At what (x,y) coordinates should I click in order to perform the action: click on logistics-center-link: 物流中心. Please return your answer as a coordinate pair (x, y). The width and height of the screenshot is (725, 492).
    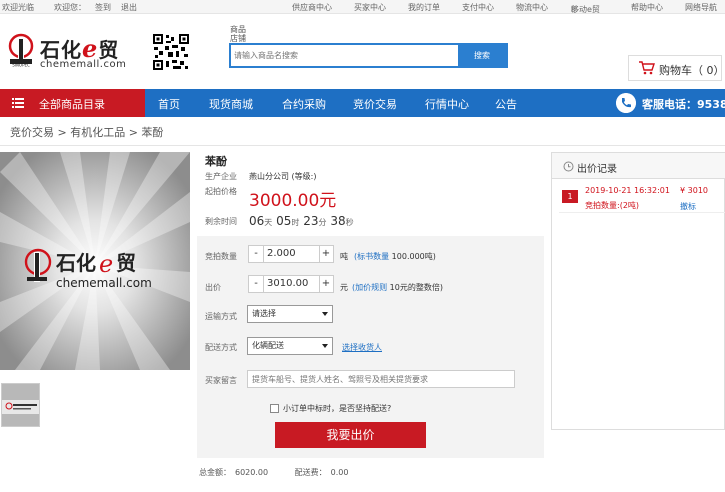
    Looking at the image, I should click on (532, 7).